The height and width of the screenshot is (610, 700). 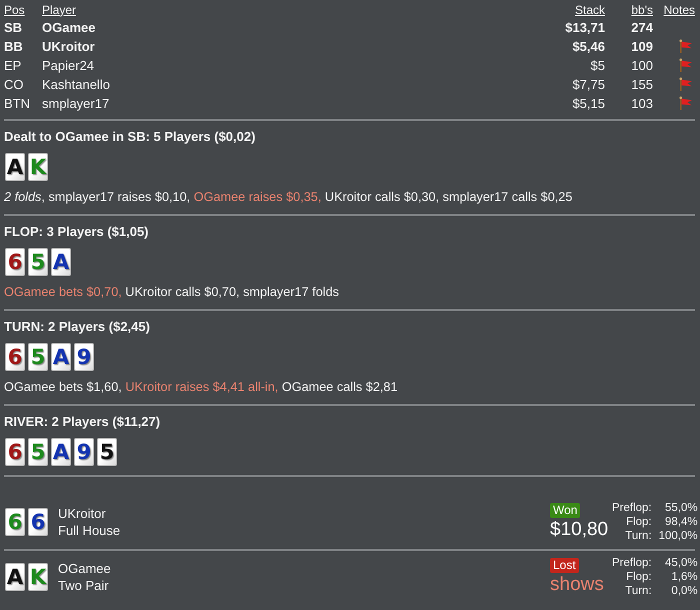 I want to click on street-heading: RIVER: 2 Players ($11,27), so click(x=83, y=422).